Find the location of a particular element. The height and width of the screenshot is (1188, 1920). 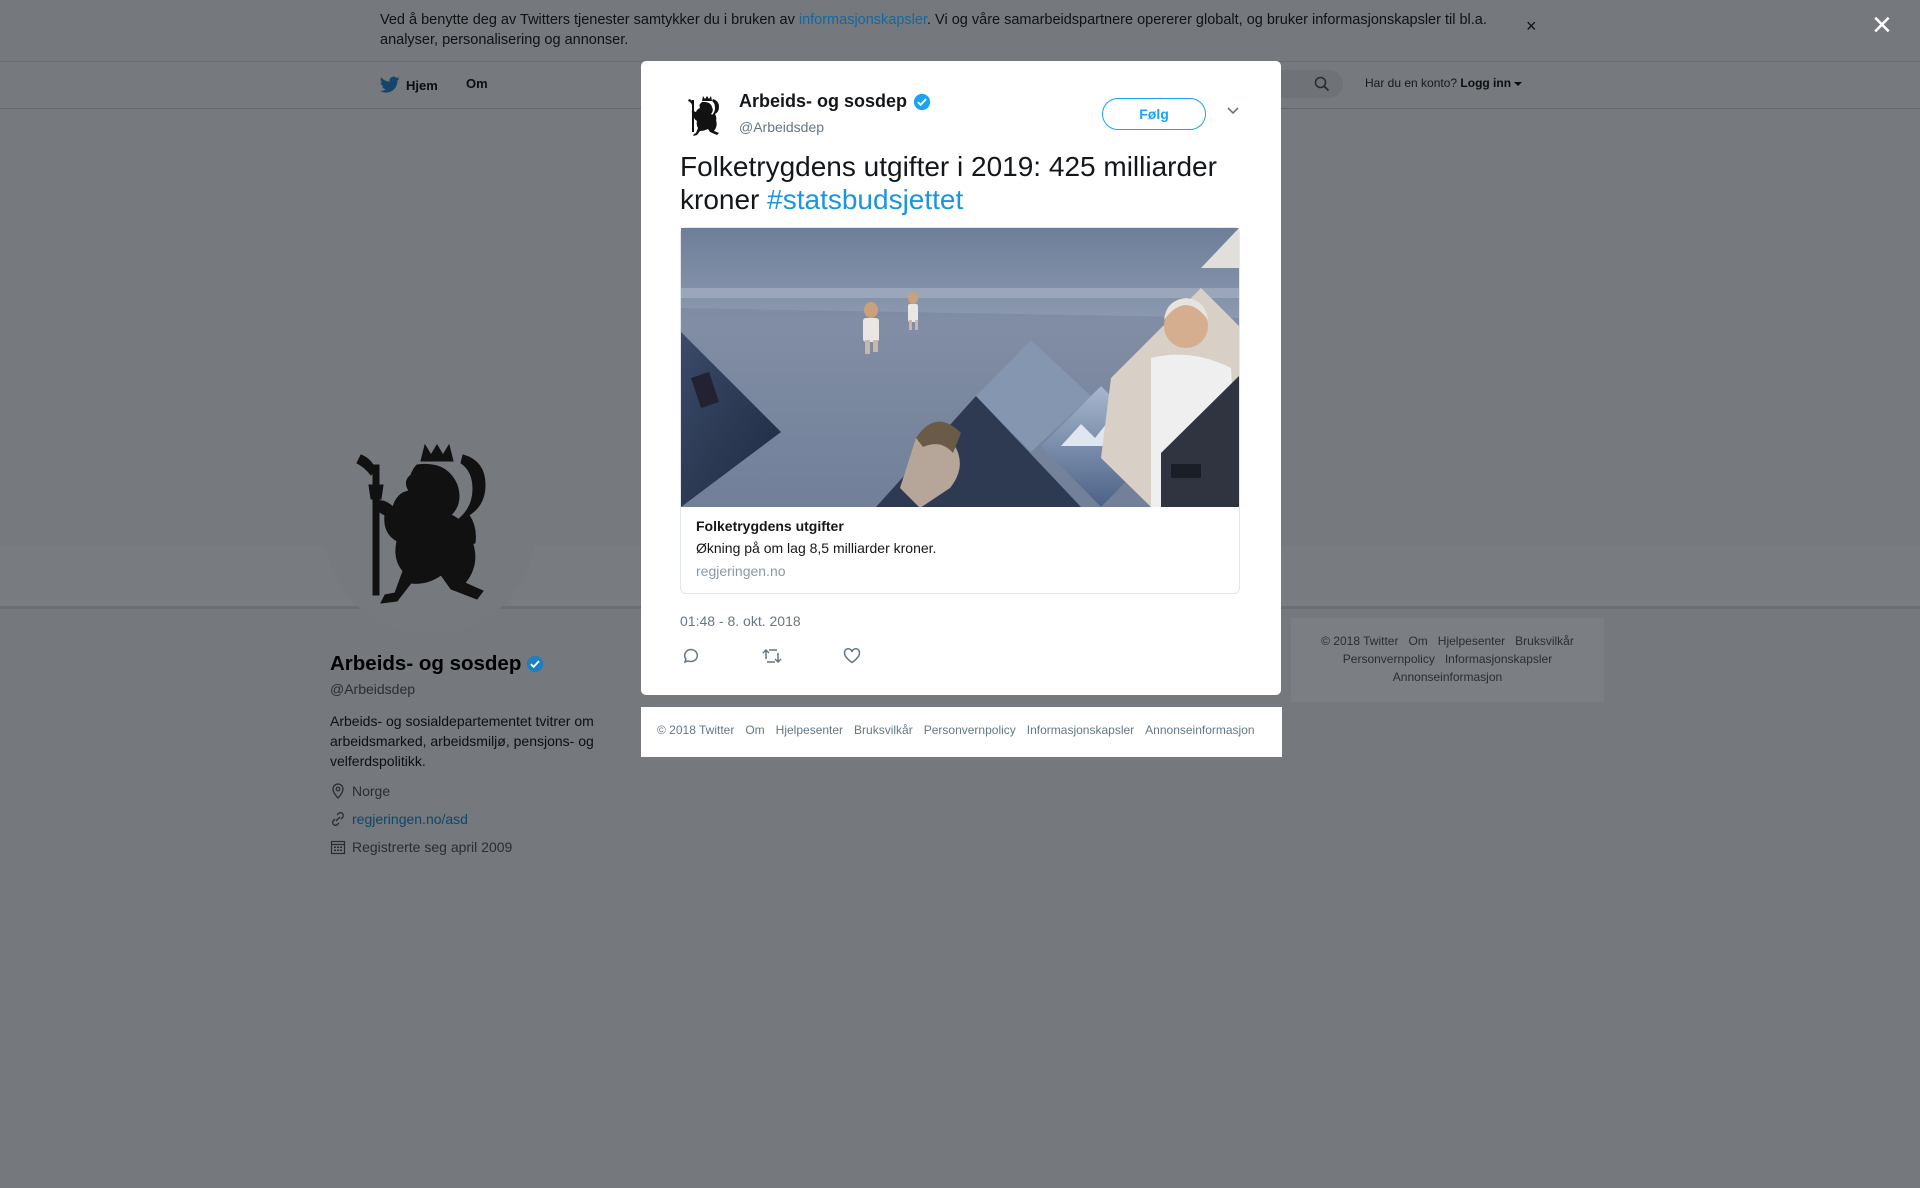

hashtag-link: #statsbudsjettet is located at coordinates (865, 199).